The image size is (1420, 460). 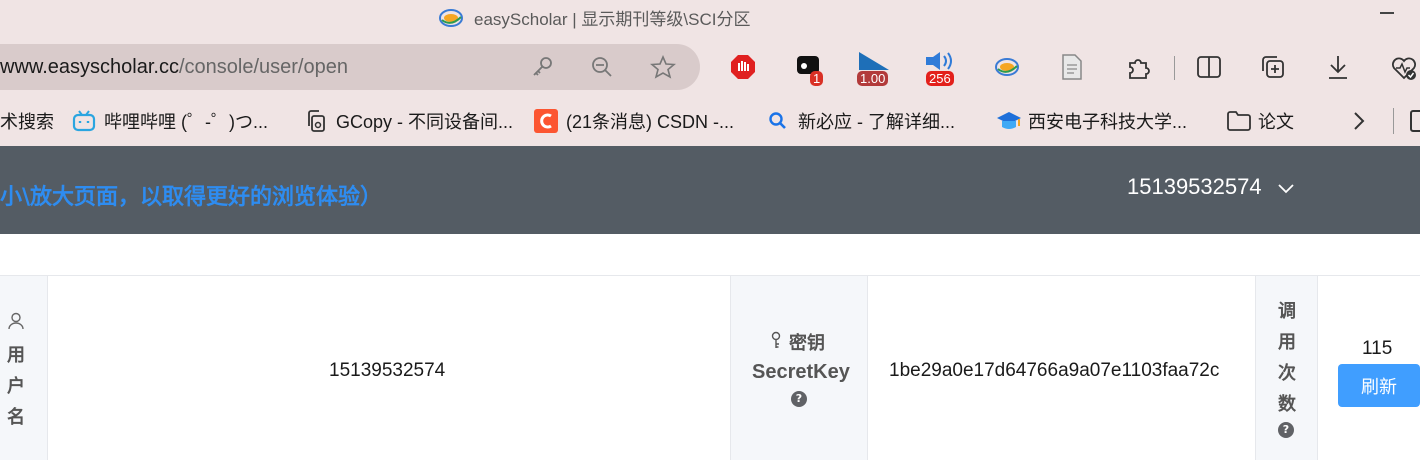 What do you see at coordinates (602, 69) in the screenshot?
I see `zoom-out-icon` at bounding box center [602, 69].